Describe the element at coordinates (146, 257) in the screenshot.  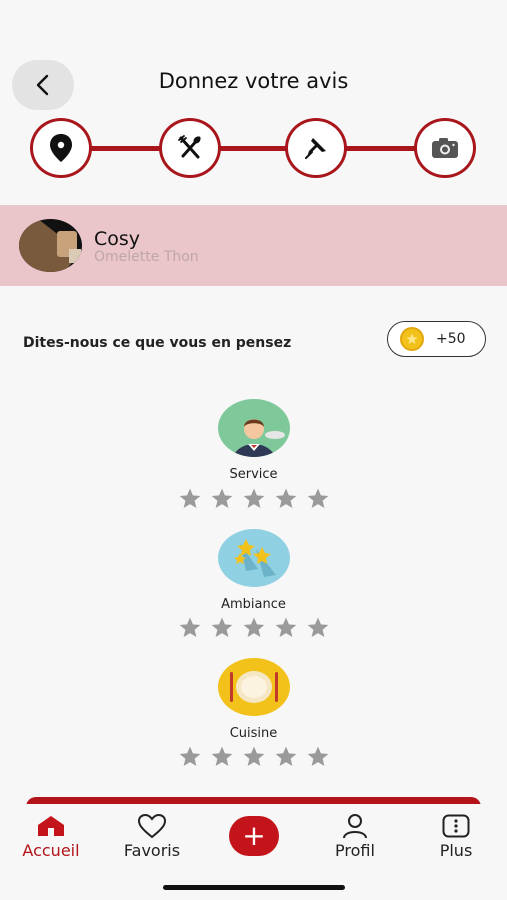
I see `dish-name: Omelette Thon` at that location.